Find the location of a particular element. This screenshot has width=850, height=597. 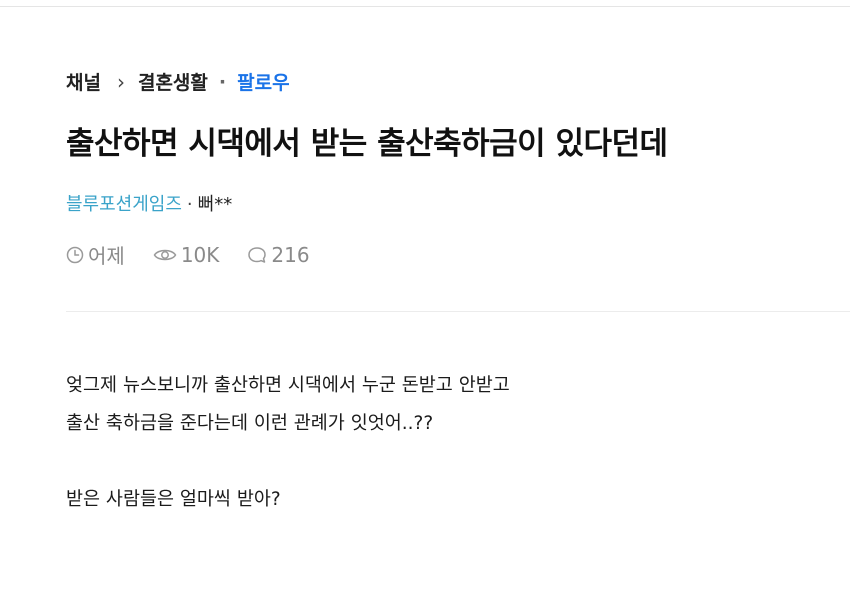

post-views: 10K is located at coordinates (186, 254).